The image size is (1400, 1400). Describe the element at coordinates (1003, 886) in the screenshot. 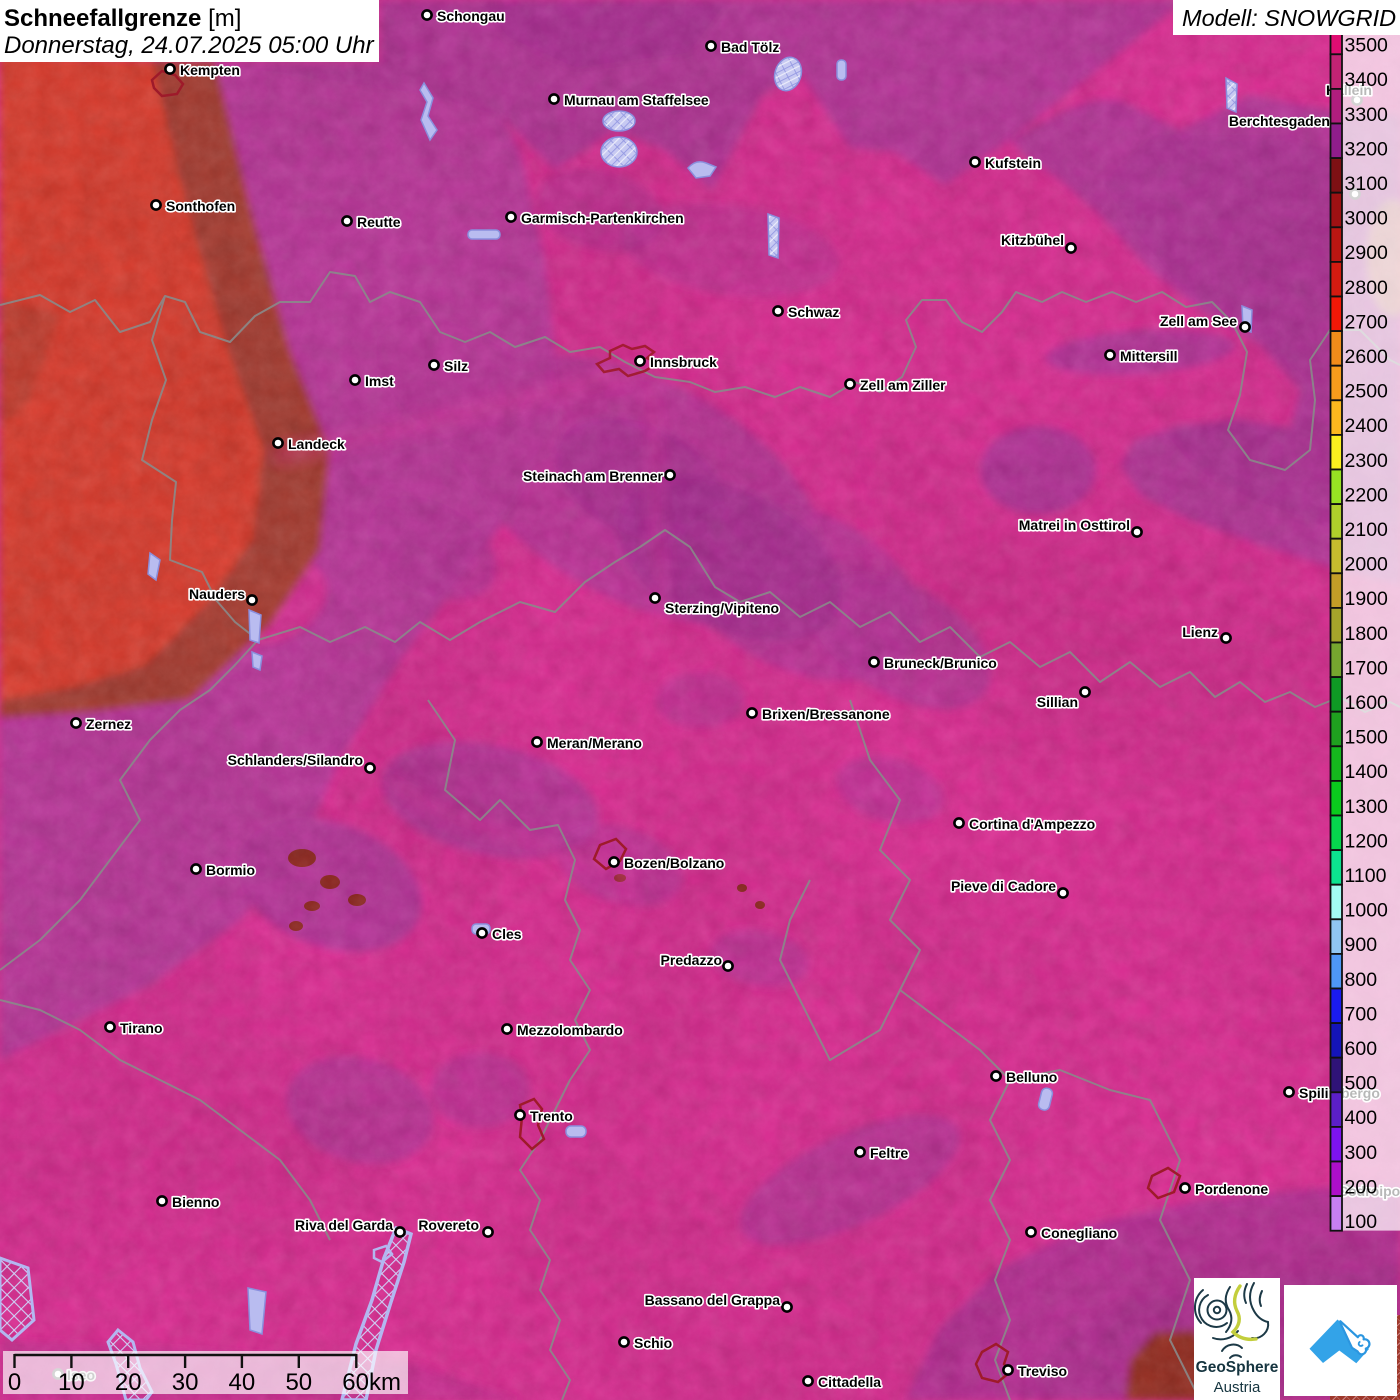

I see `svg-text: Pieve di Cadore` at that location.